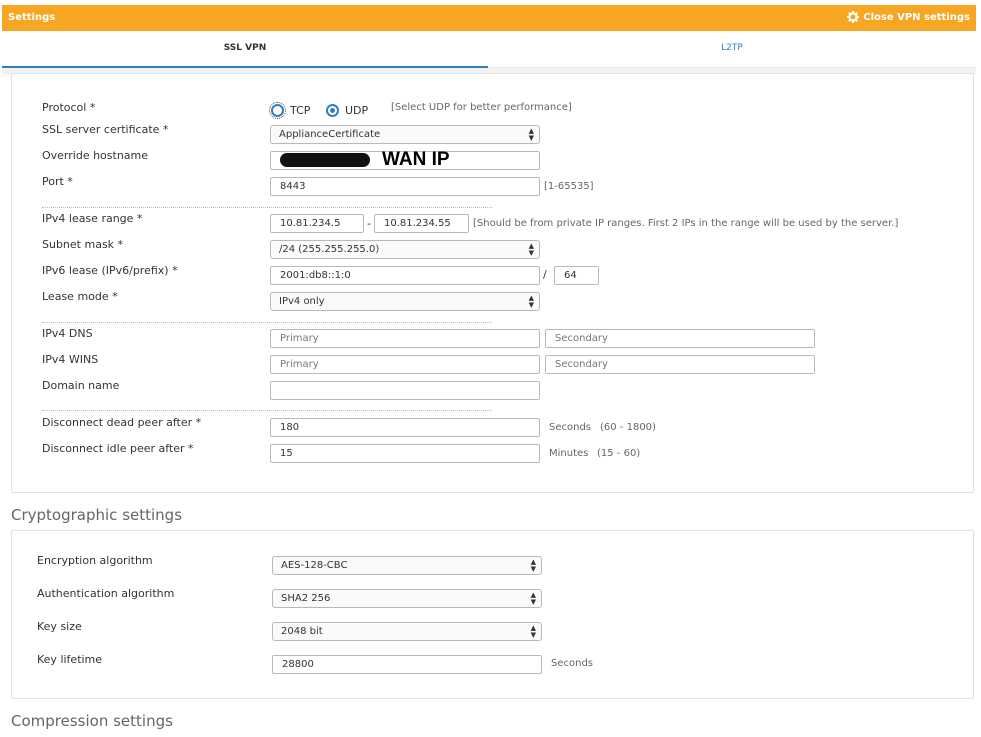 This screenshot has width=981, height=737. I want to click on vpn-tabs: SSL VPN L2TP, so click(489, 49).